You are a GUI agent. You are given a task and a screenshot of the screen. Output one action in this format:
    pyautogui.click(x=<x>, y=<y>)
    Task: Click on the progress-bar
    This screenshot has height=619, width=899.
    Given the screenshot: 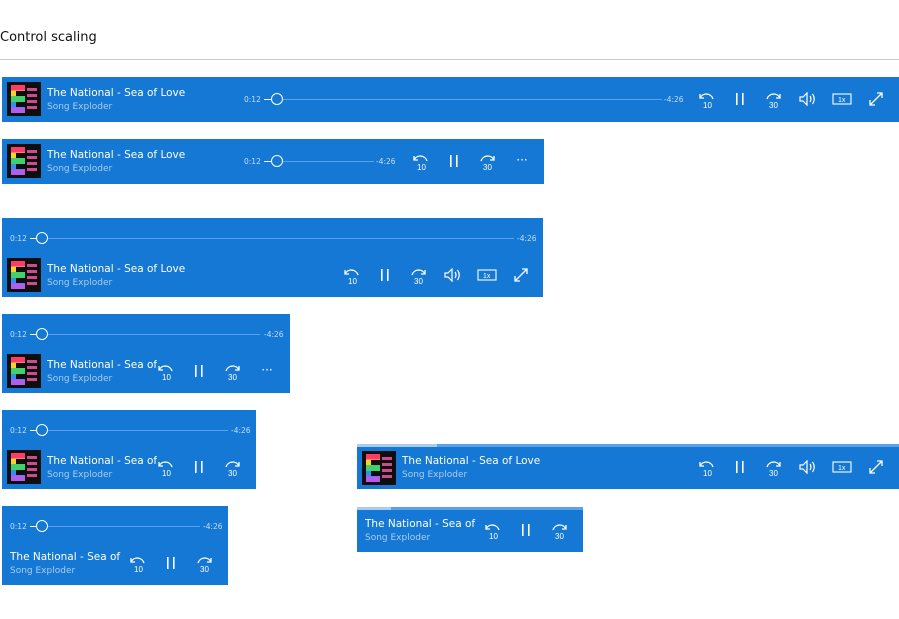 What is the action you would take?
    pyautogui.click(x=628, y=445)
    